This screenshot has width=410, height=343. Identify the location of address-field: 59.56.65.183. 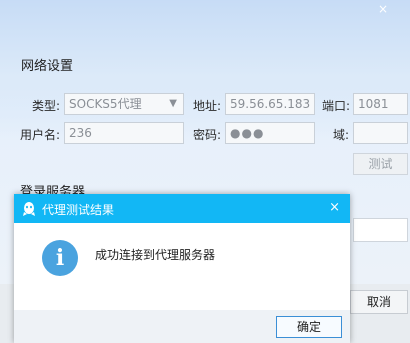
(270, 104).